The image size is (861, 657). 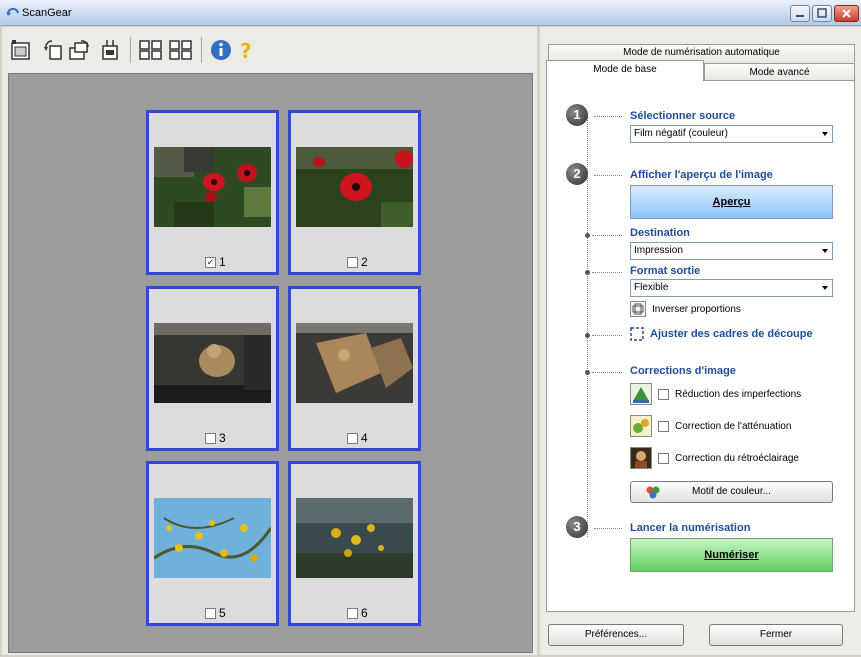 I want to click on backlight-correction-row: Correction du rétroéclairage, so click(x=714, y=458).